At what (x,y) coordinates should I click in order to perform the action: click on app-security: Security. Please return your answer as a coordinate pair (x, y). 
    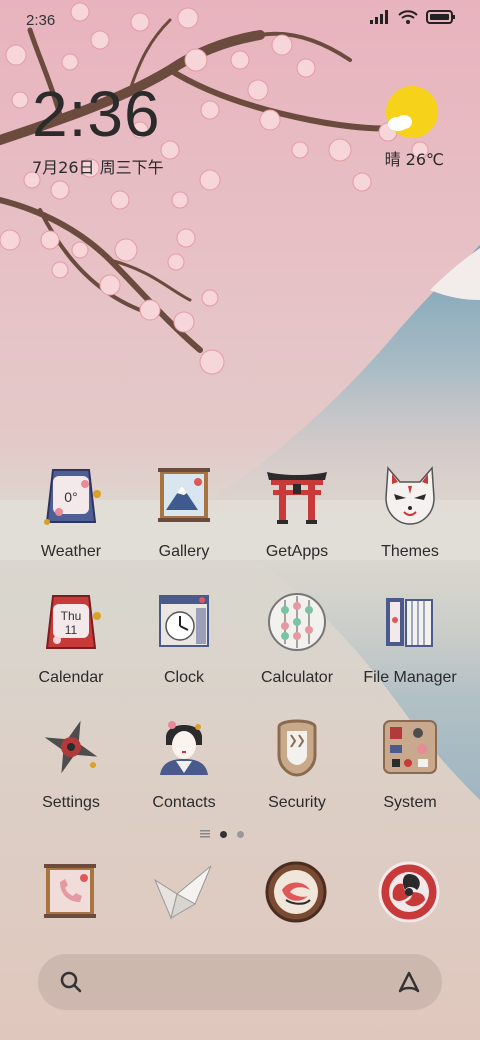
    Looking at the image, I should click on (297, 763).